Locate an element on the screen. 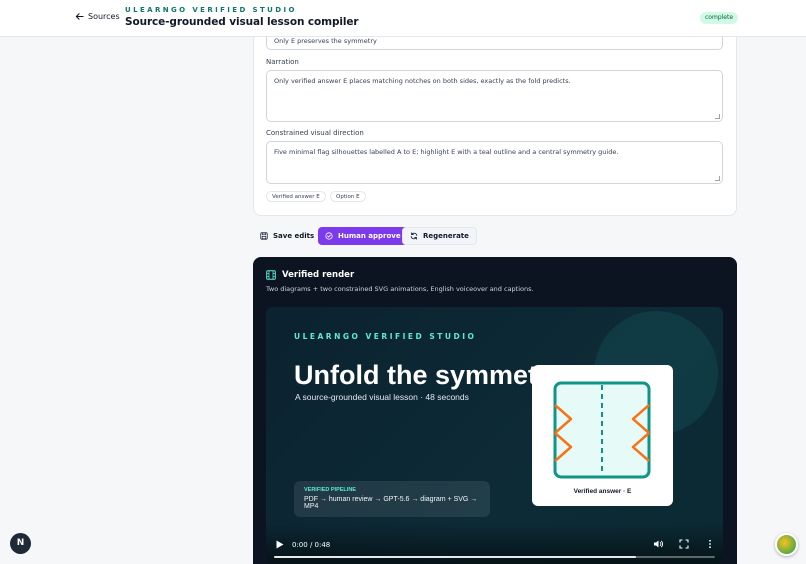 The width and height of the screenshot is (806, 564). panel-caption: Verified answer · E is located at coordinates (602, 491).